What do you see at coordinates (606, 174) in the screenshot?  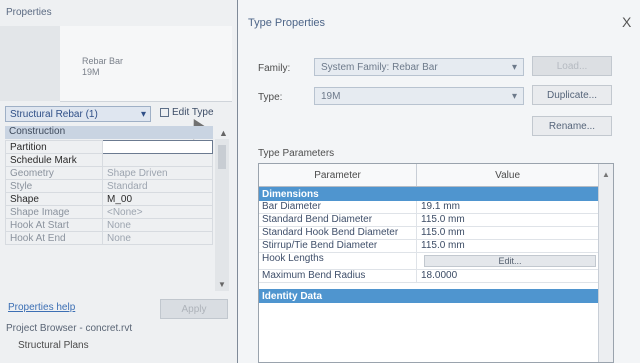 I see `scroll-up-icon: ▲` at bounding box center [606, 174].